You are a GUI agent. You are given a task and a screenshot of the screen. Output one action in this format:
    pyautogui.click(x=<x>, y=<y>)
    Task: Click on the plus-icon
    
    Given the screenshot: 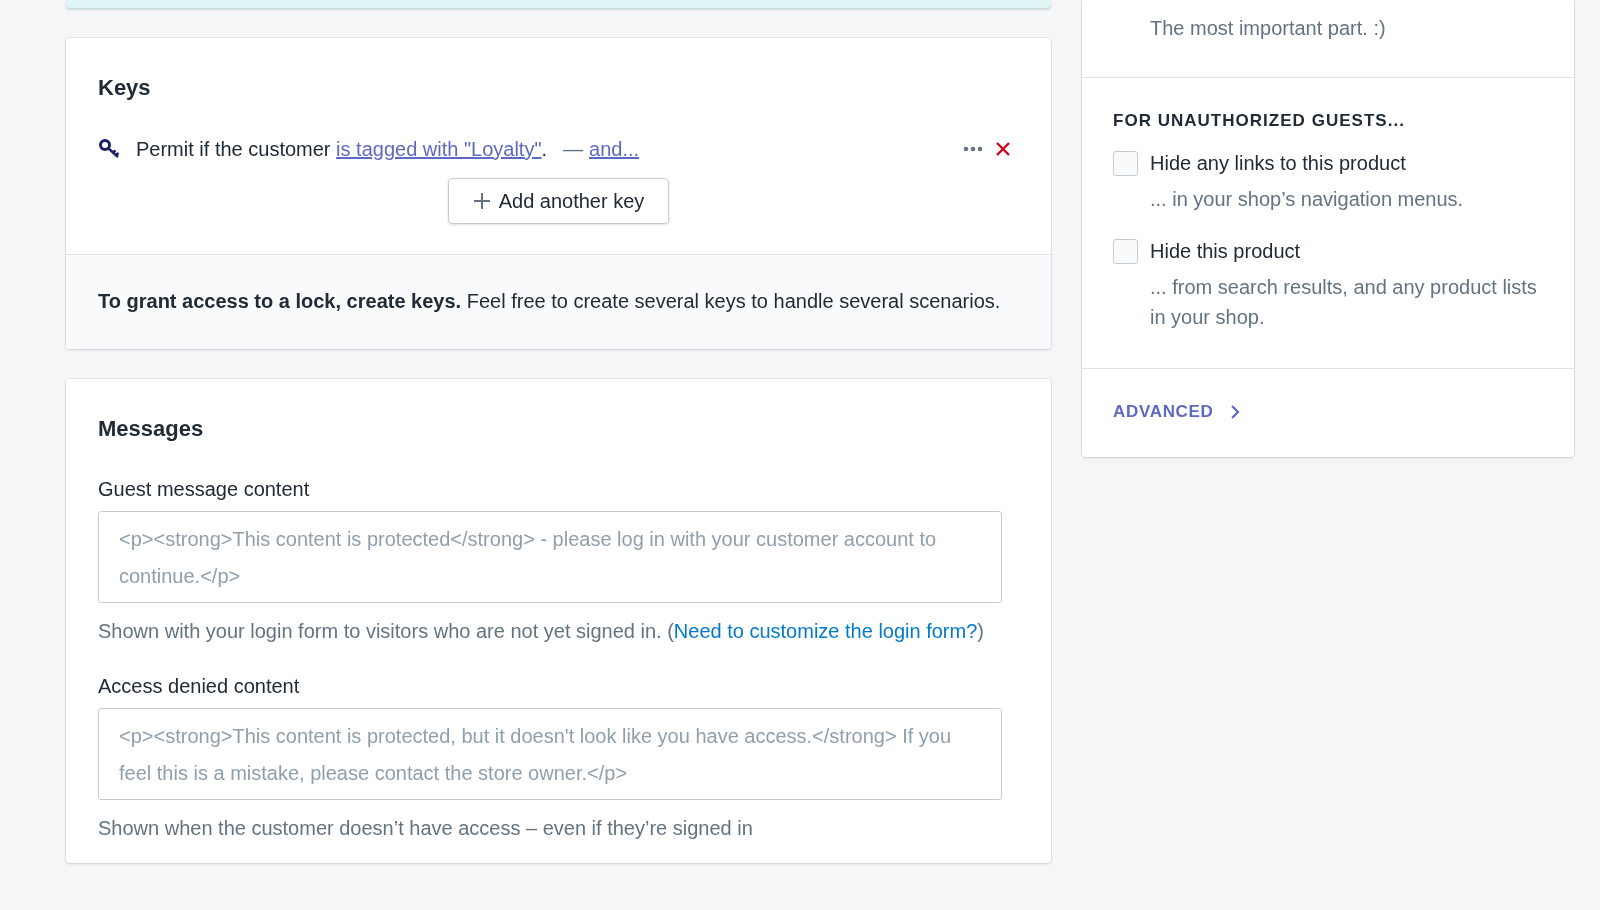 What is the action you would take?
    pyautogui.click(x=481, y=201)
    